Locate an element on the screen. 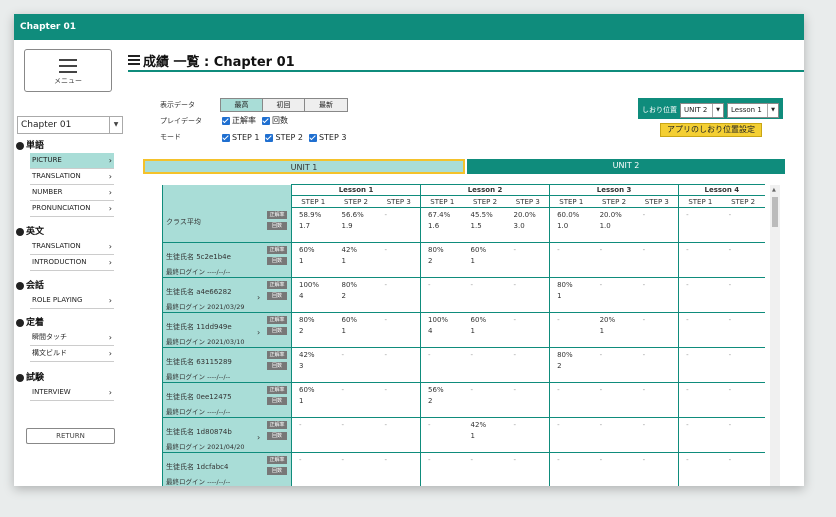 Image resolution: width=836 pixels, height=517 pixels. checkbox-step3: STEP 3 is located at coordinates (327, 137).